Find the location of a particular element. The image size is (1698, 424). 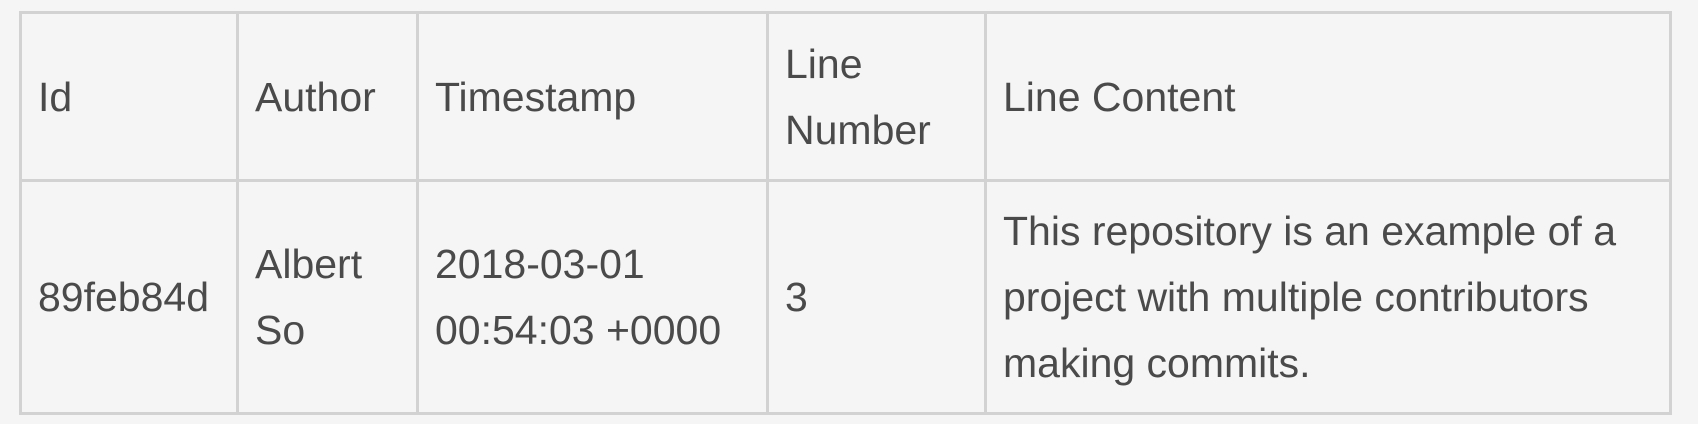

cell-id: 89feb84d is located at coordinates (129, 297).